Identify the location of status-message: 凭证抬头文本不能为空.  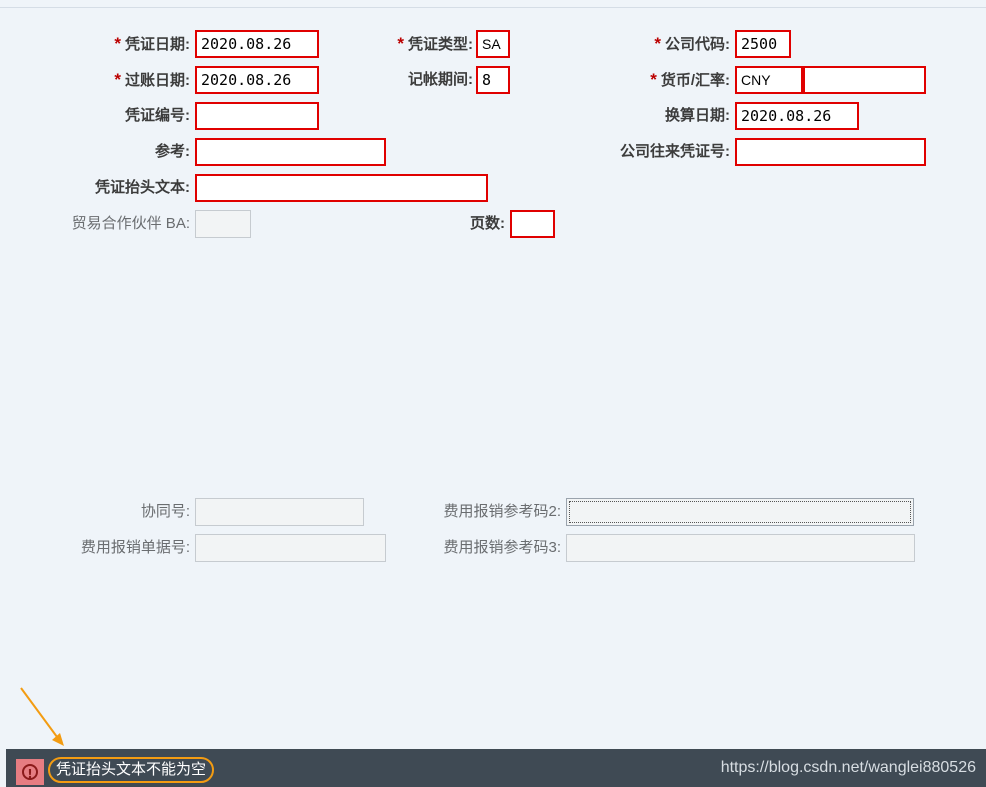
(131, 770).